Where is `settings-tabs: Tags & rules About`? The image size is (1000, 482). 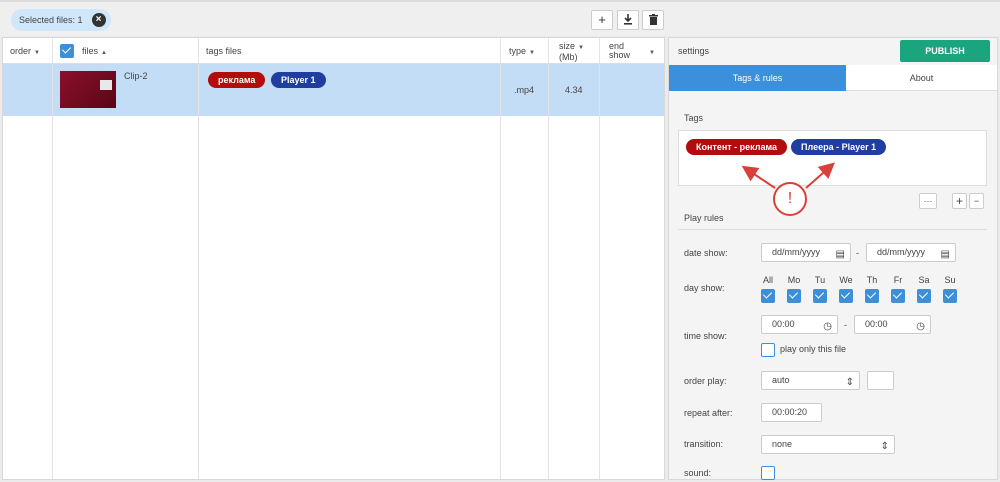
settings-tabs: Tags & rules About is located at coordinates (833, 78).